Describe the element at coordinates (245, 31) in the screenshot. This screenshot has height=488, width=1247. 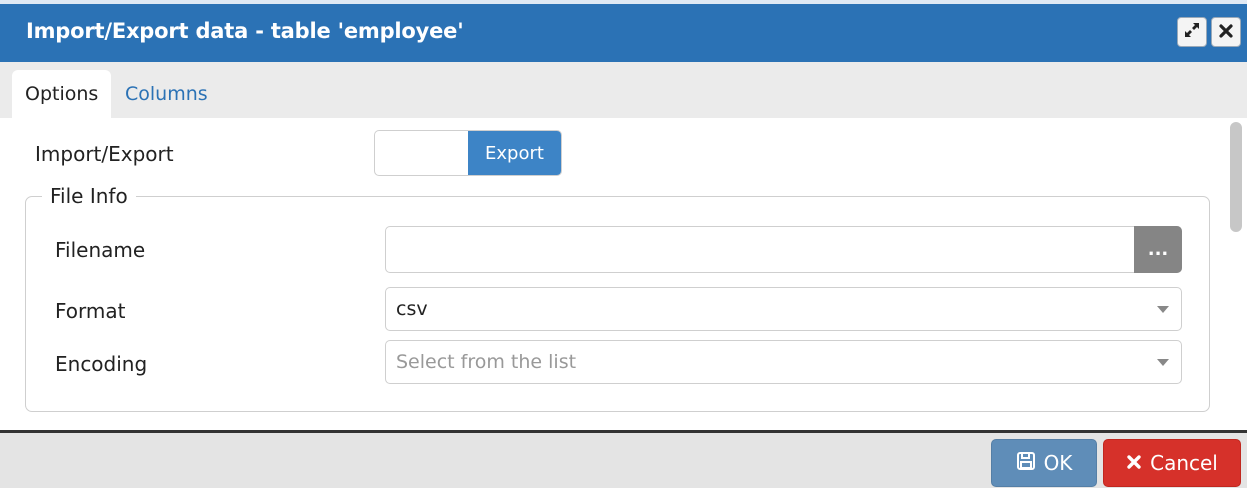
I see `dialog-title: Import/Export data - table 'employee'` at that location.